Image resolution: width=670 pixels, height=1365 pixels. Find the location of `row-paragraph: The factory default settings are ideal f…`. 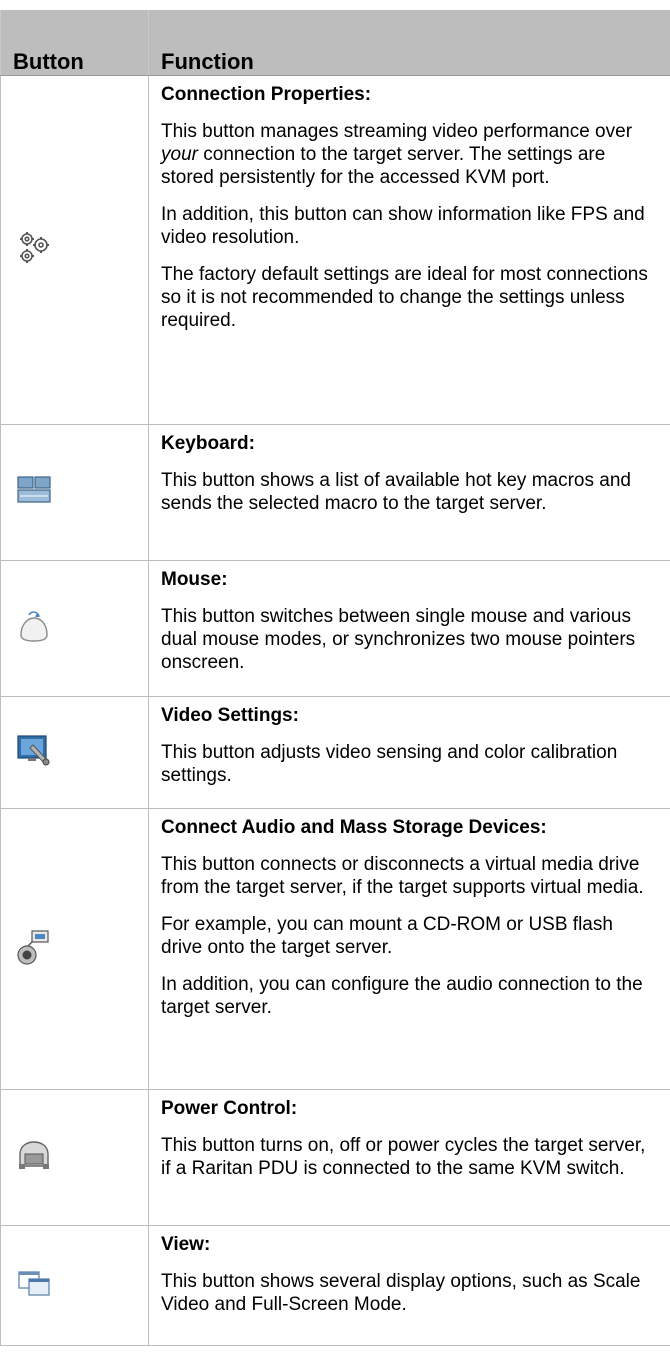

row-paragraph: The factory default settings are ideal f… is located at coordinates (404, 297).